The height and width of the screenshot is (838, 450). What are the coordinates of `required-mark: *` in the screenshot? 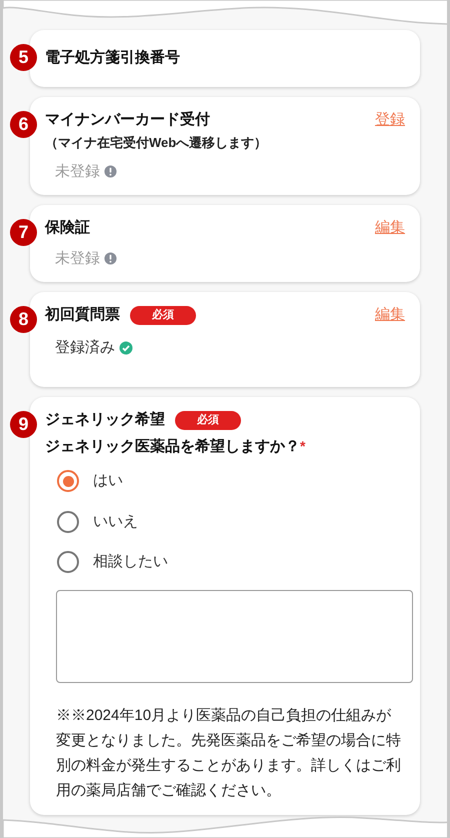 It's located at (303, 446).